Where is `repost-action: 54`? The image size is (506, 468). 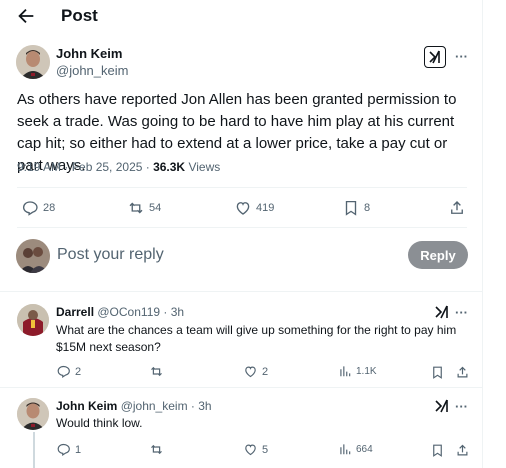 repost-action: 54 is located at coordinates (144, 208).